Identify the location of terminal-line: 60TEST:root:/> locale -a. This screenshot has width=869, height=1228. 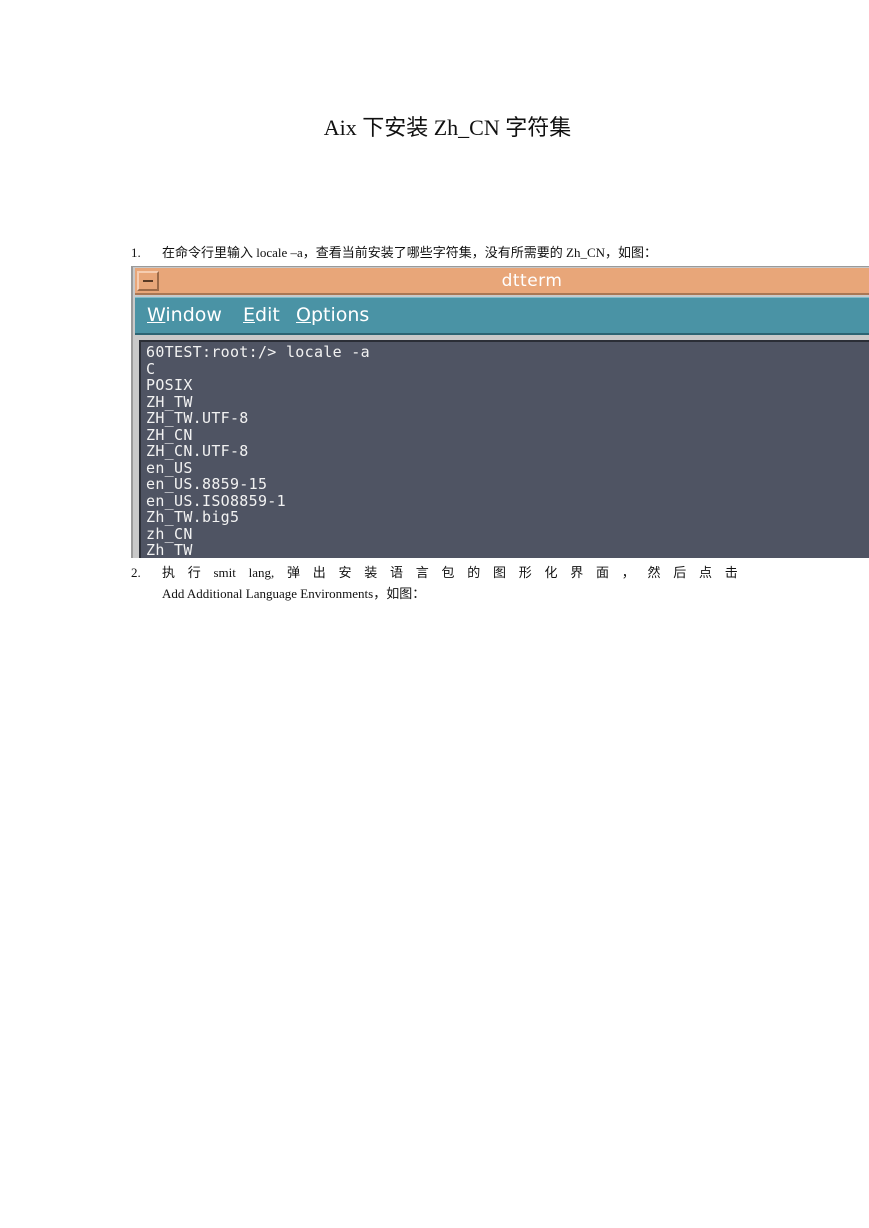
(258, 352).